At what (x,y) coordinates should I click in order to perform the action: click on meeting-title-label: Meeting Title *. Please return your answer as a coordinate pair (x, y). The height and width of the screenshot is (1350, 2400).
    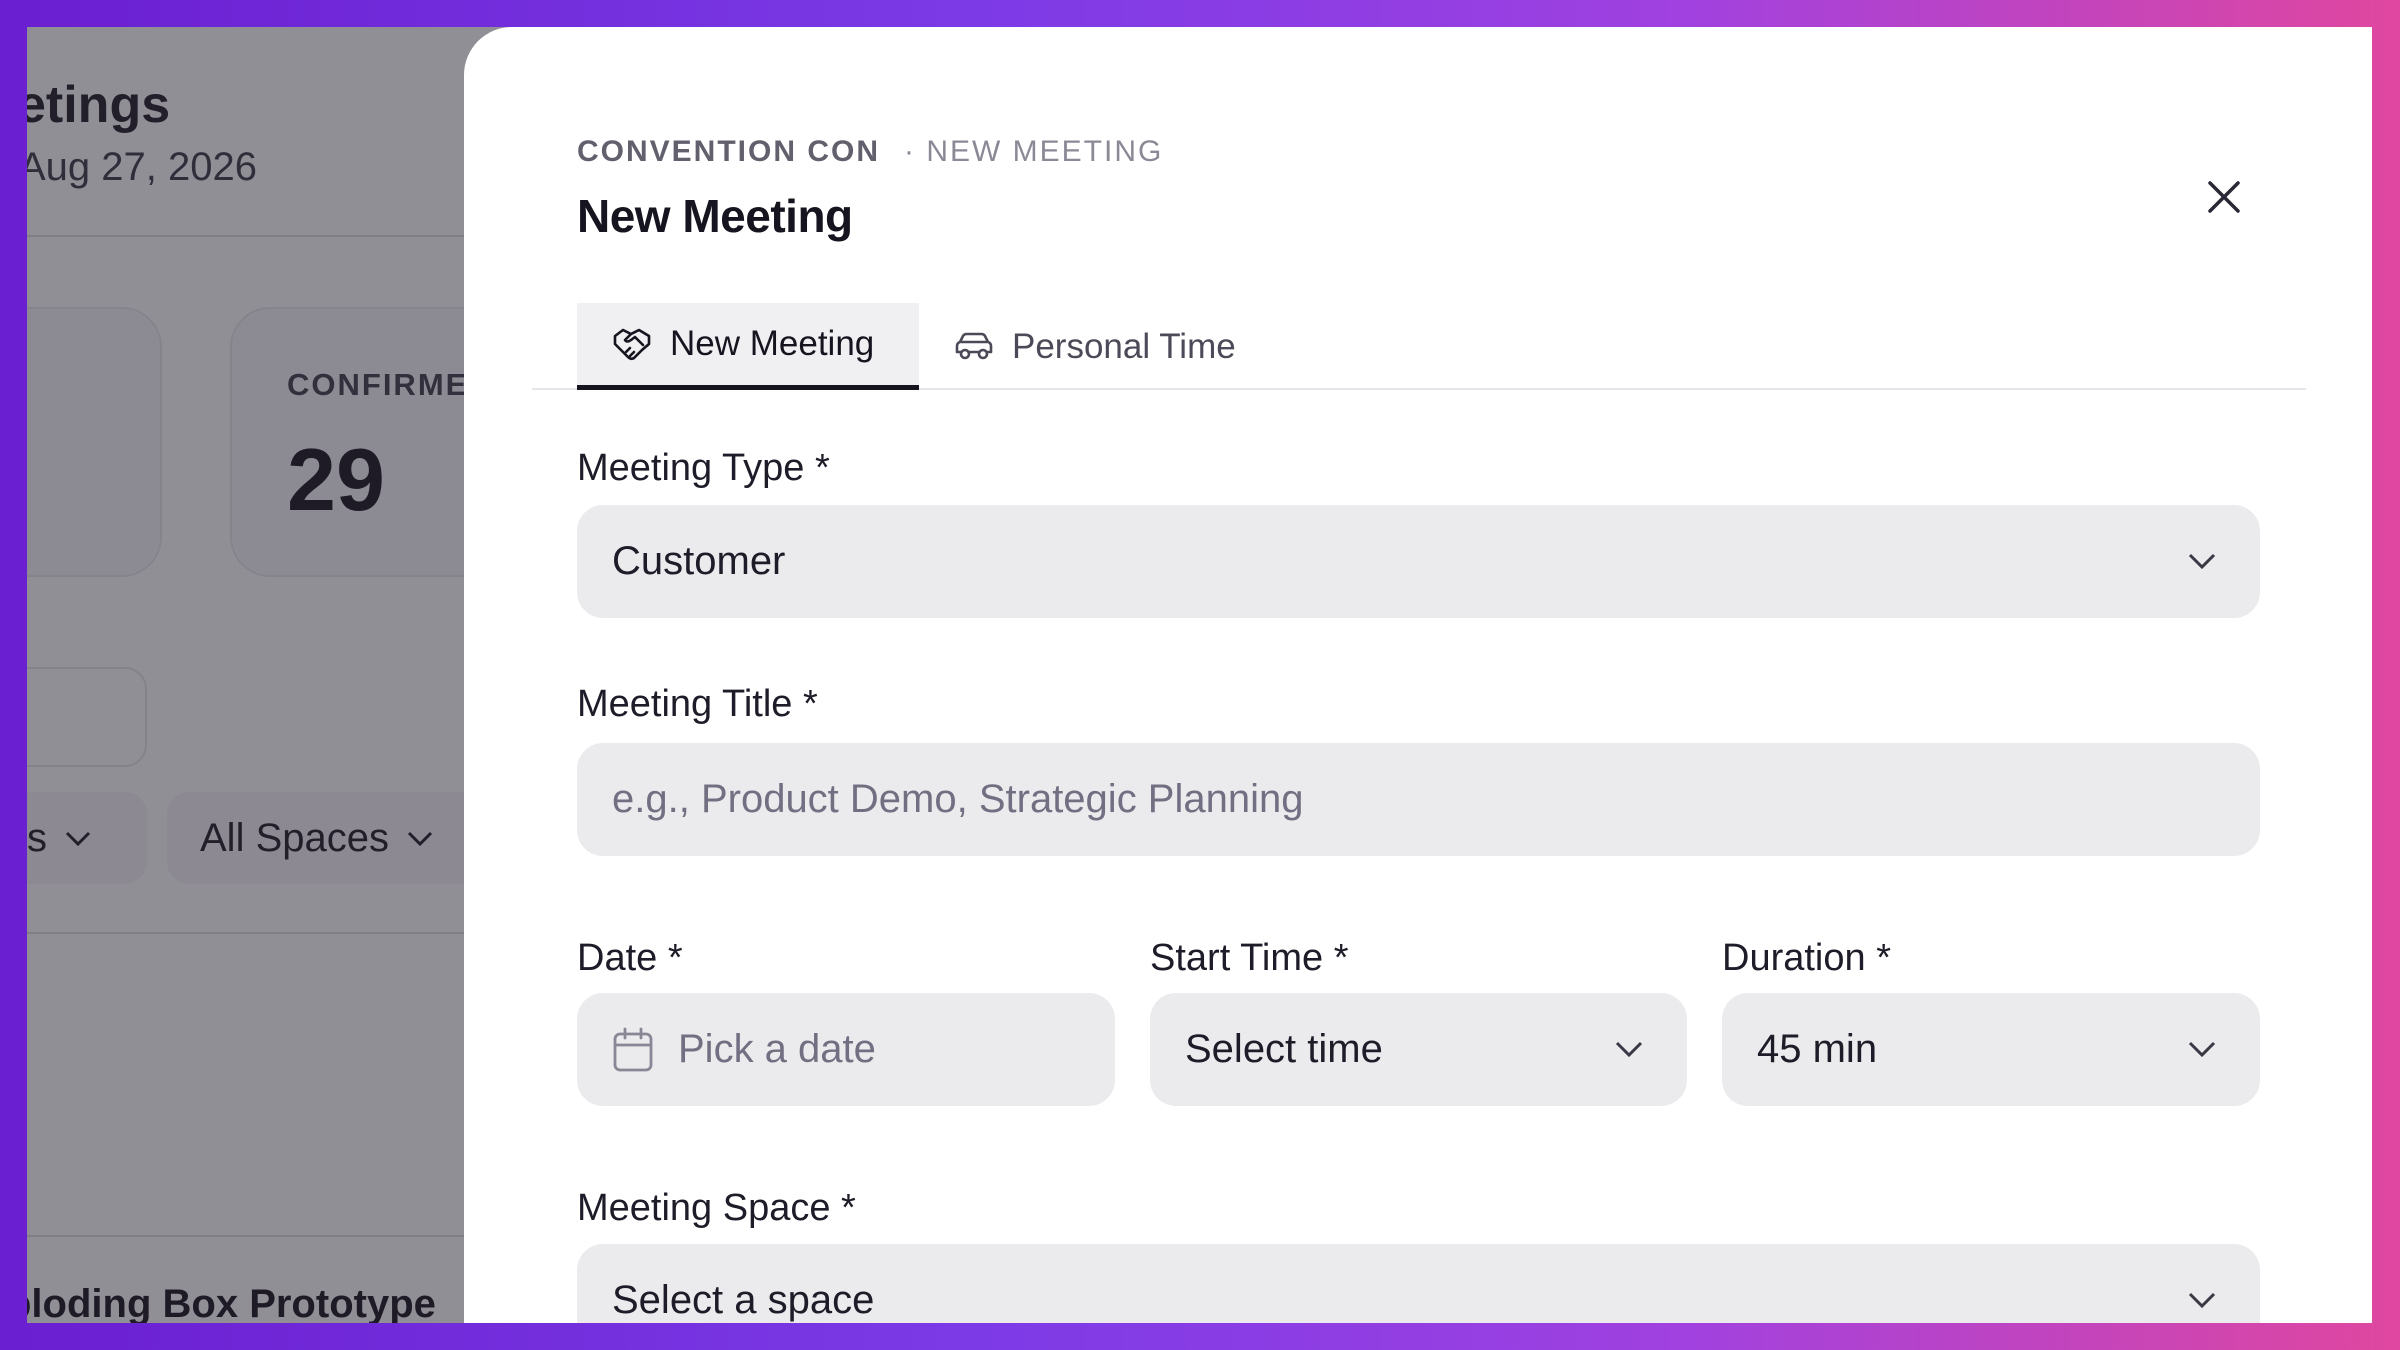
    Looking at the image, I should click on (697, 704).